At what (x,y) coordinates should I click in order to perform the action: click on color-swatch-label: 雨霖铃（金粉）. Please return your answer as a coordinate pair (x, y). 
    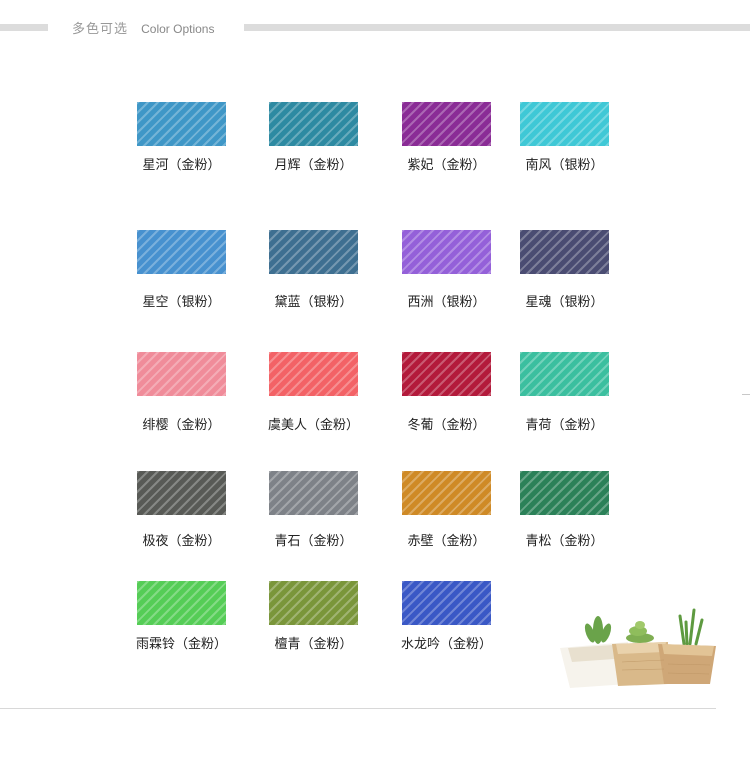
    Looking at the image, I should click on (181, 644).